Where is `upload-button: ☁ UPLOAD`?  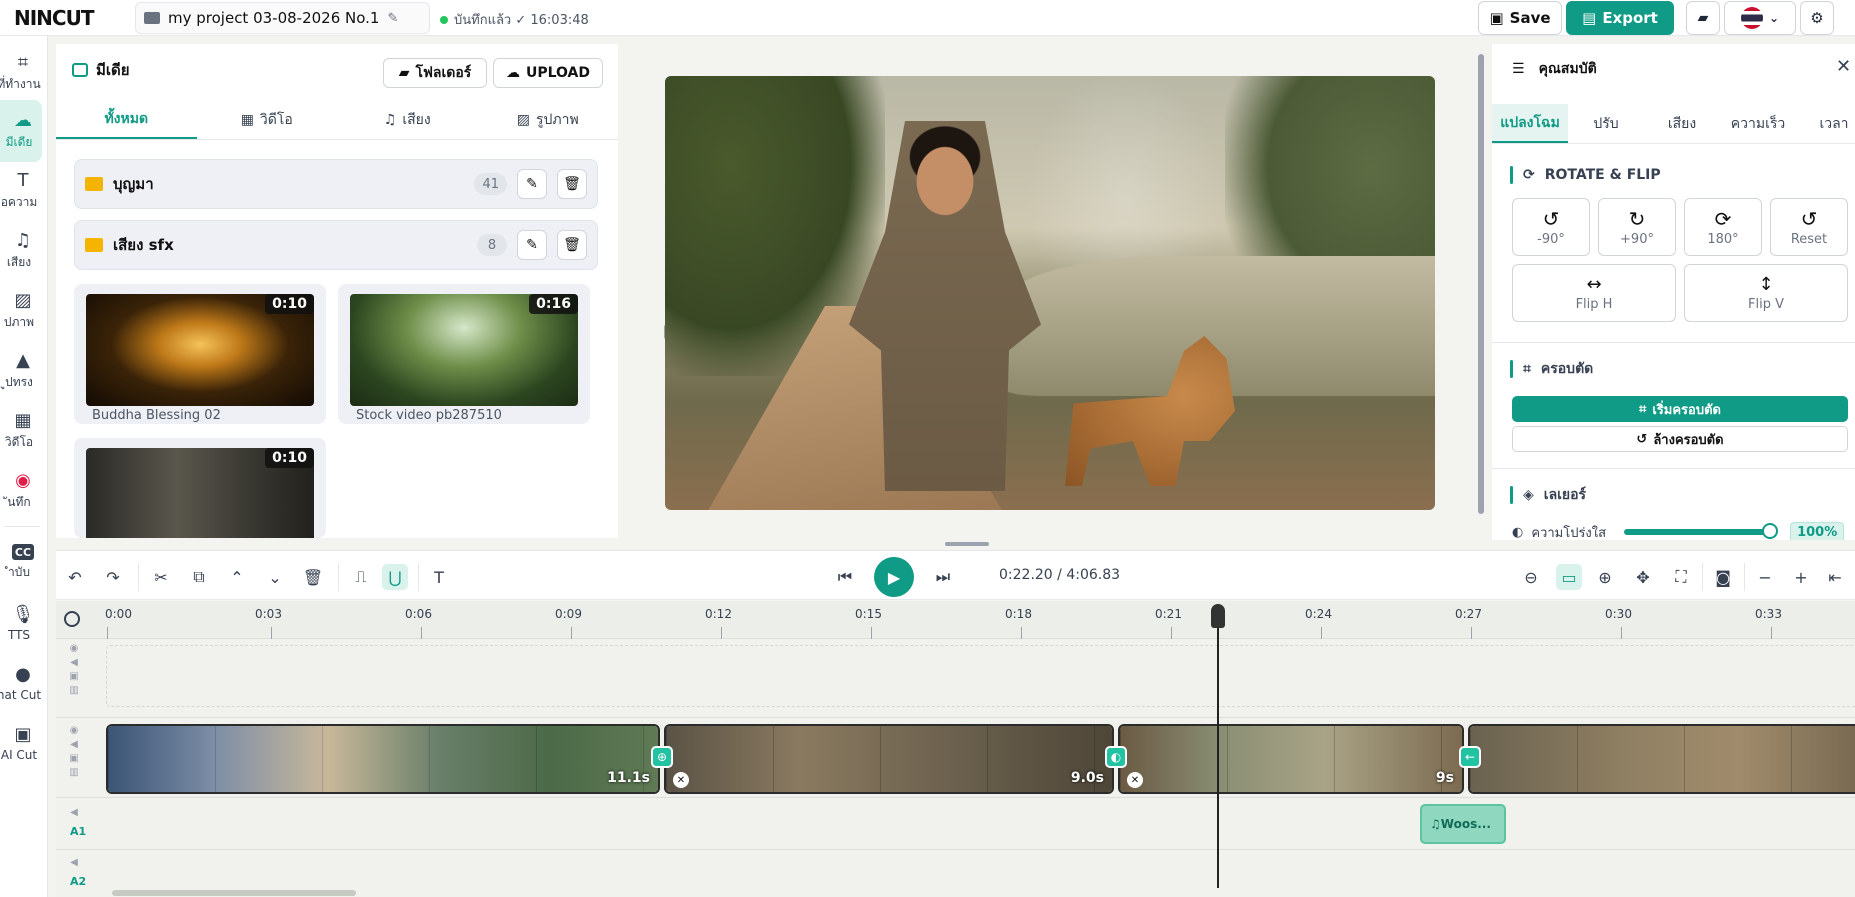 upload-button: ☁ UPLOAD is located at coordinates (548, 73).